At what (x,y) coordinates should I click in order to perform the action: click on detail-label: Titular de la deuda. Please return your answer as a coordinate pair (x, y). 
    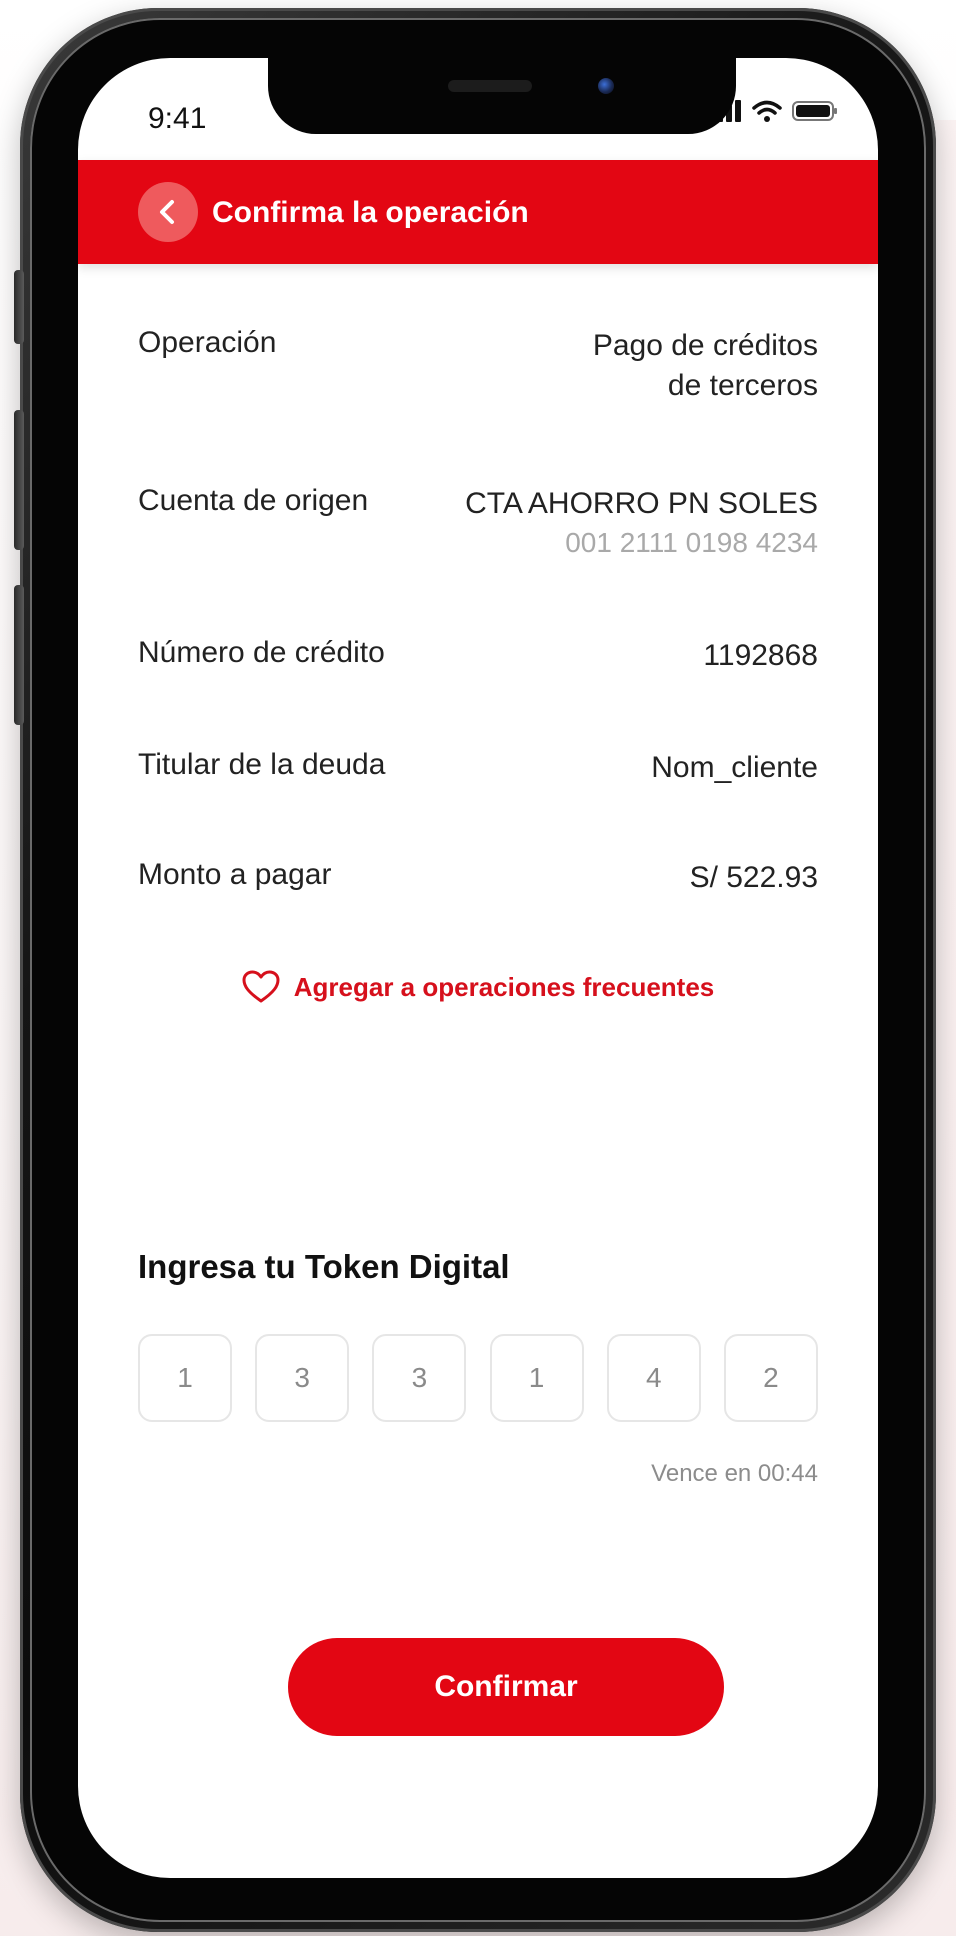
    Looking at the image, I should click on (262, 764).